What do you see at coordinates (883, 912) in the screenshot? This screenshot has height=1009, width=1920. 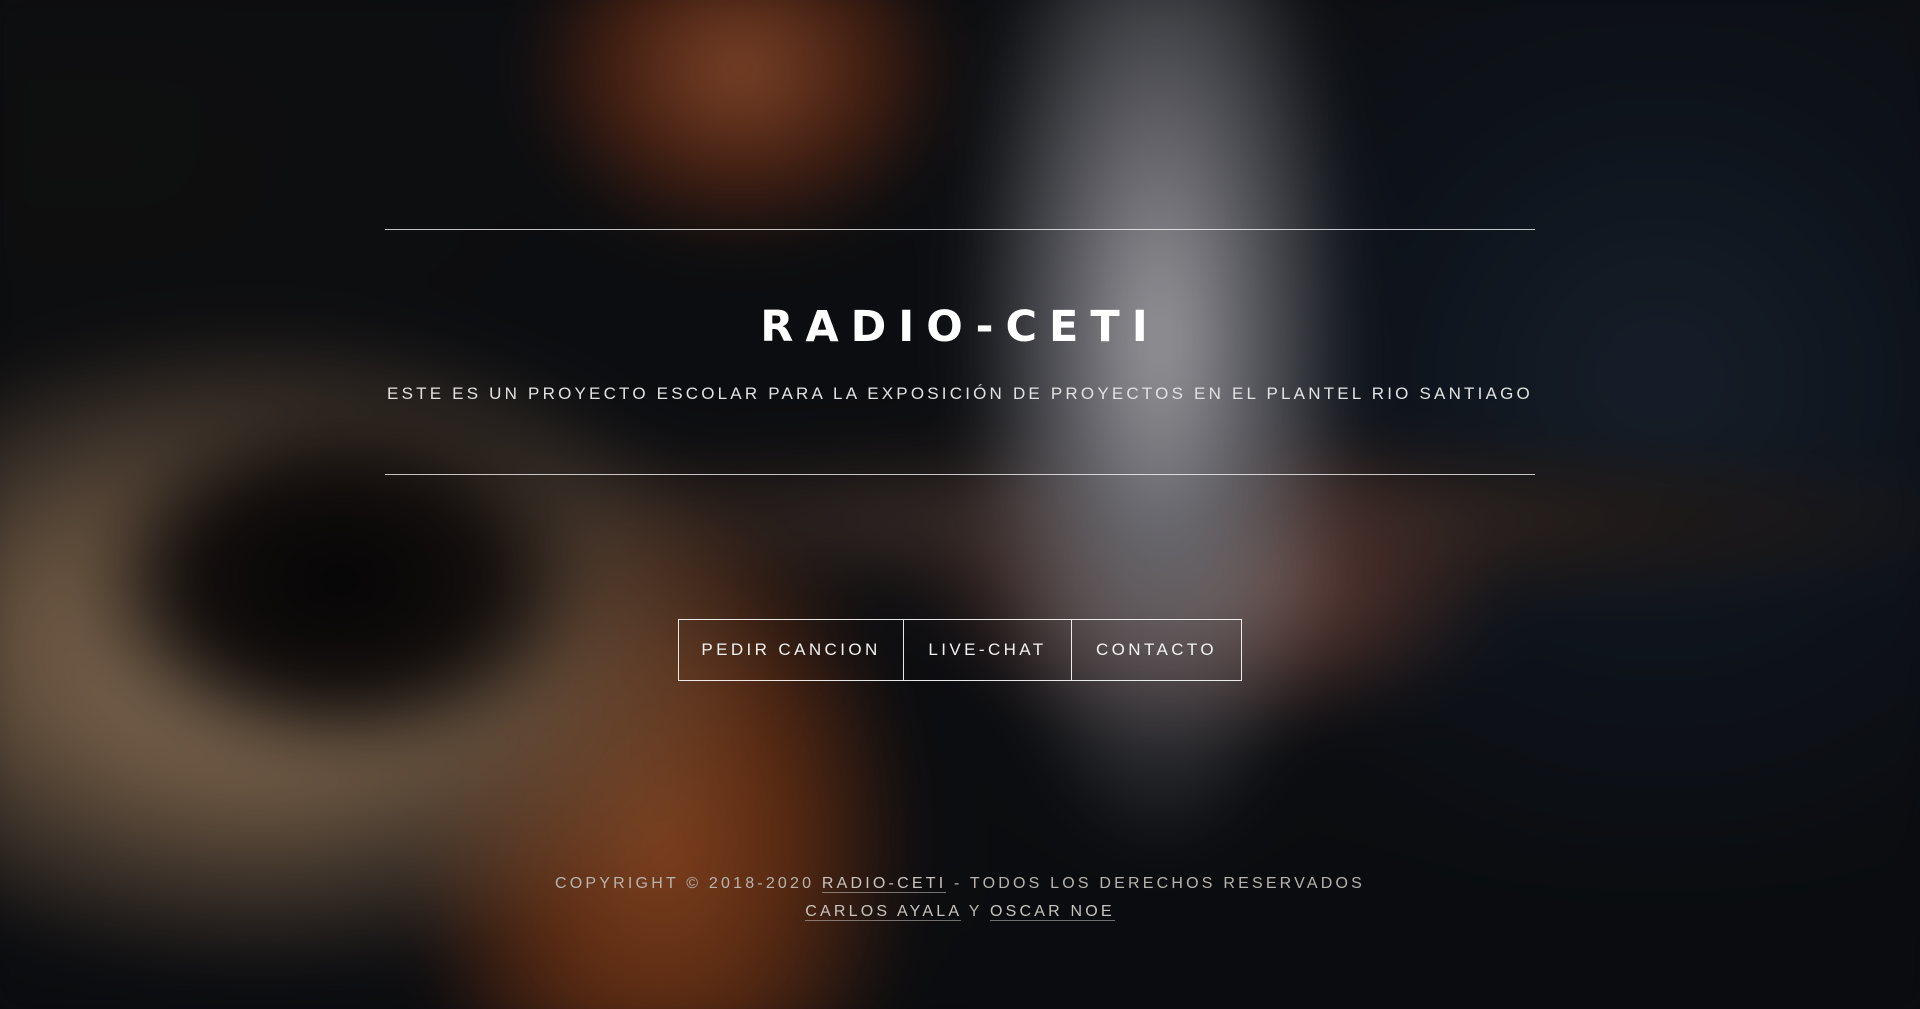 I see `author-link-carlos: CARLOS AYALA` at bounding box center [883, 912].